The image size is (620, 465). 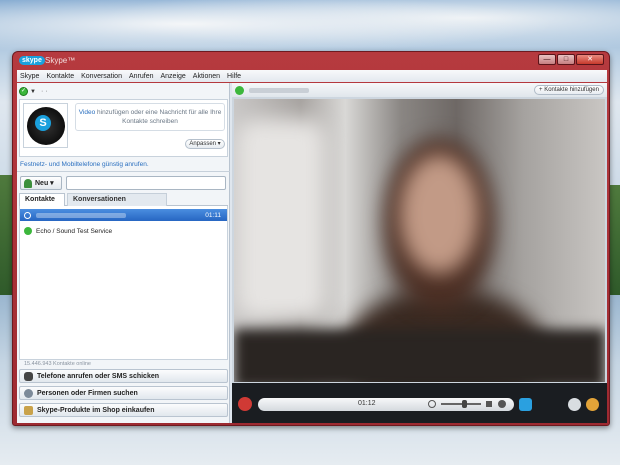 What do you see at coordinates (386, 404) in the screenshot?
I see `call-status-bar: 01:12` at bounding box center [386, 404].